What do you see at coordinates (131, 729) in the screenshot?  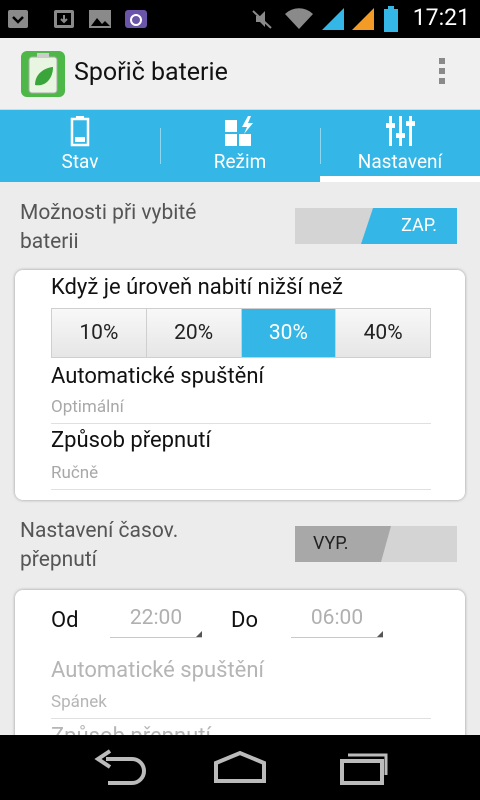 I see `timed-switch-mode-label: Způsob přepnutí` at bounding box center [131, 729].